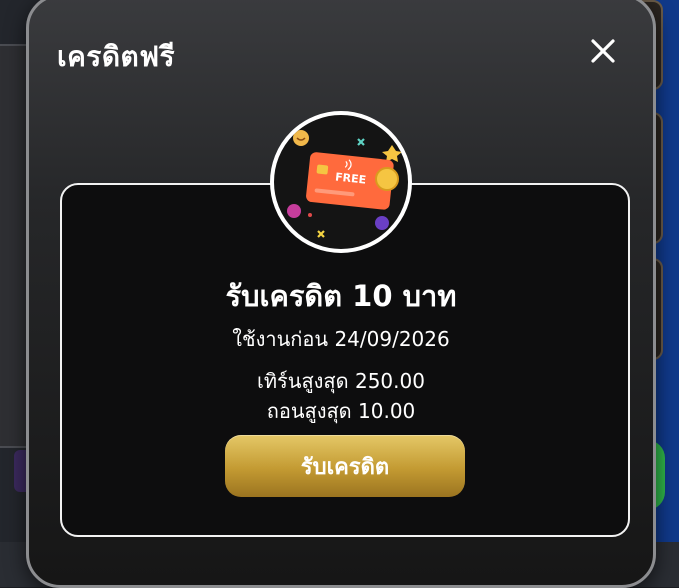 The width and height of the screenshot is (679, 588). I want to click on expiry-date-text: ใช้งานก่อน 24/09/2026, so click(341, 339).